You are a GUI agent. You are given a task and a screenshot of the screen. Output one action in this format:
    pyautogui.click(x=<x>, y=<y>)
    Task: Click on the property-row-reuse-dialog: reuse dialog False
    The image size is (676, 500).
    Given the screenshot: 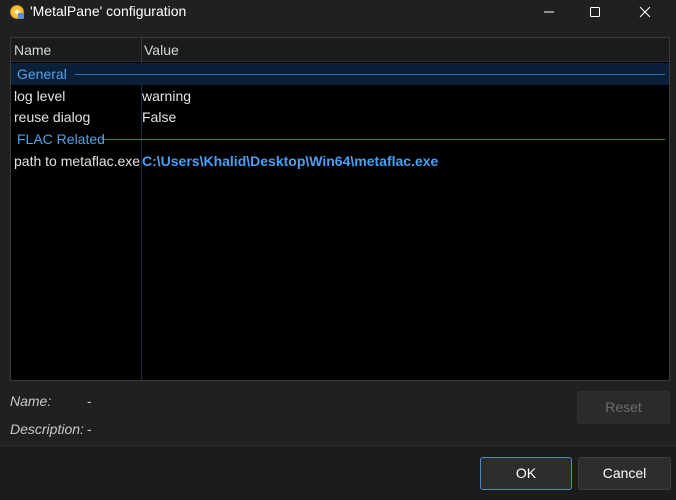 What is the action you would take?
    pyautogui.click(x=340, y=117)
    